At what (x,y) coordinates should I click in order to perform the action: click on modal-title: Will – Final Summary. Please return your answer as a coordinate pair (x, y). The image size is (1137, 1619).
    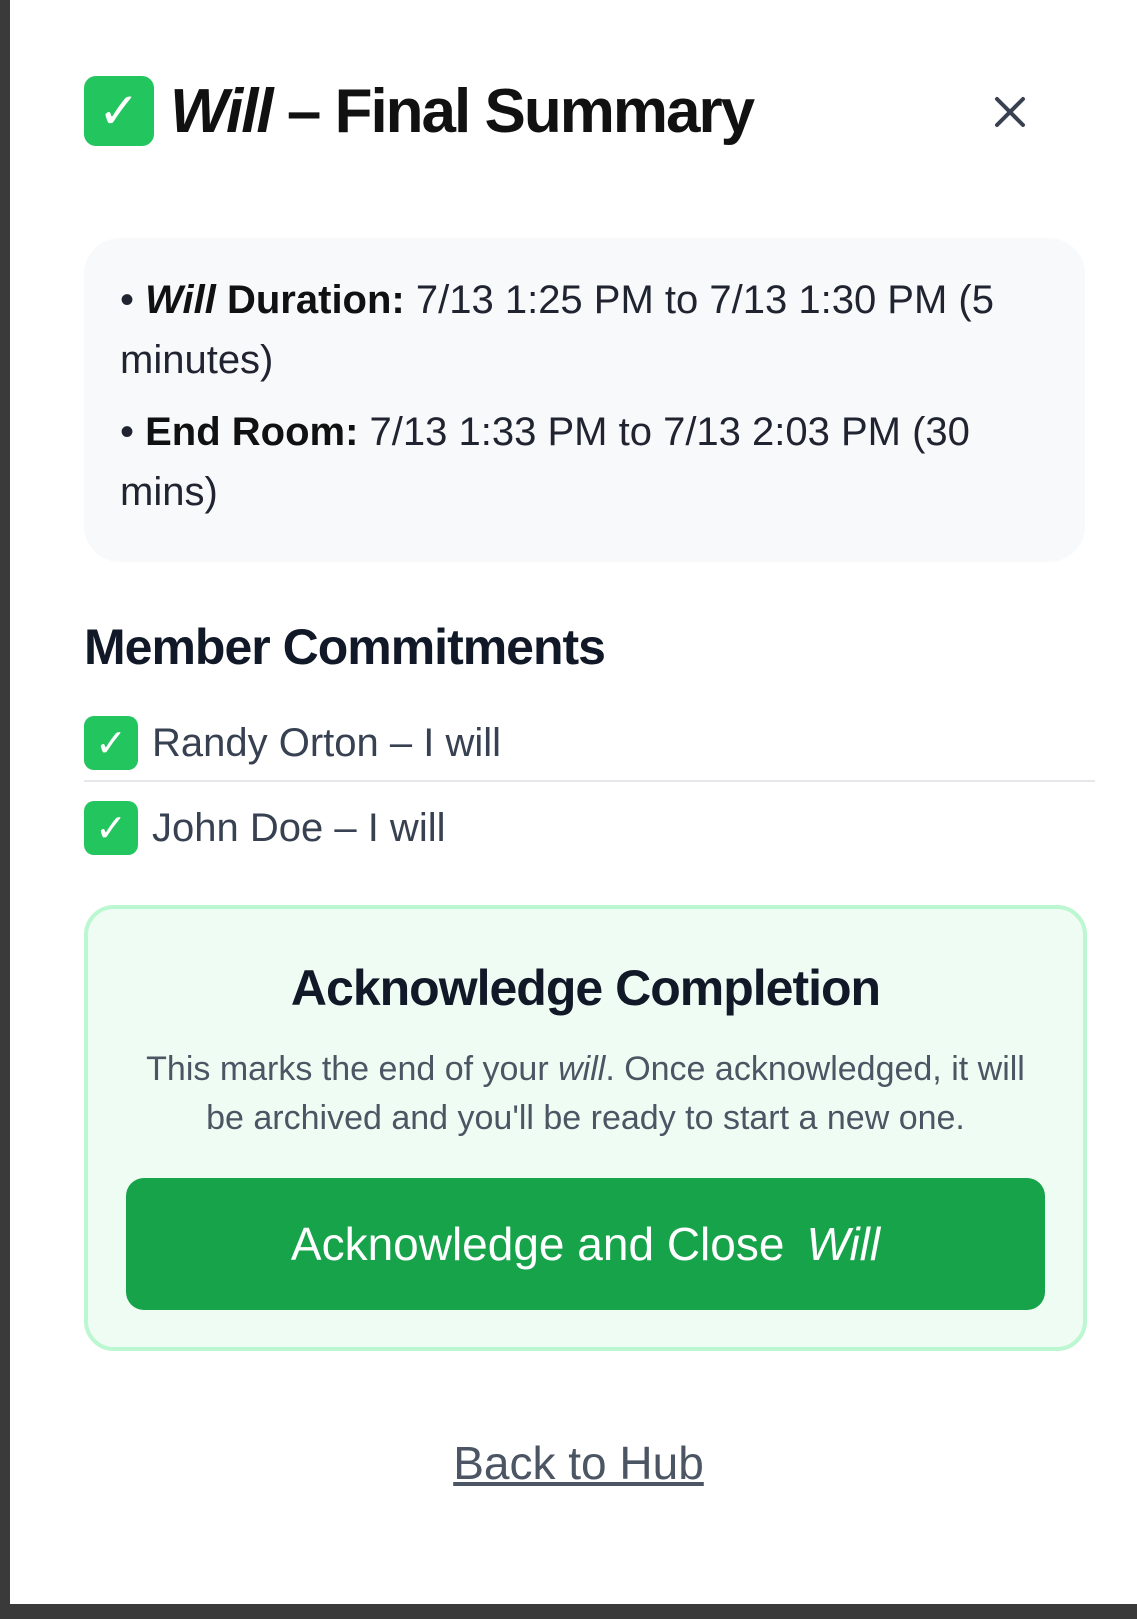
    Looking at the image, I should click on (462, 112).